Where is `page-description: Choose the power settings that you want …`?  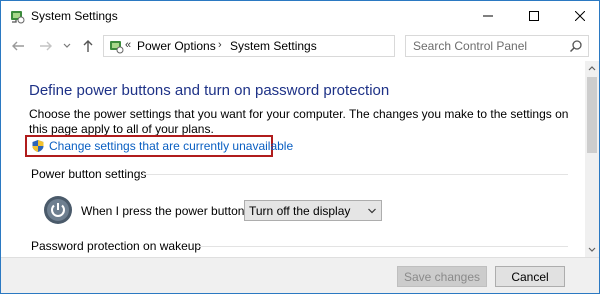
page-description: Choose the power settings that you want … is located at coordinates (299, 121).